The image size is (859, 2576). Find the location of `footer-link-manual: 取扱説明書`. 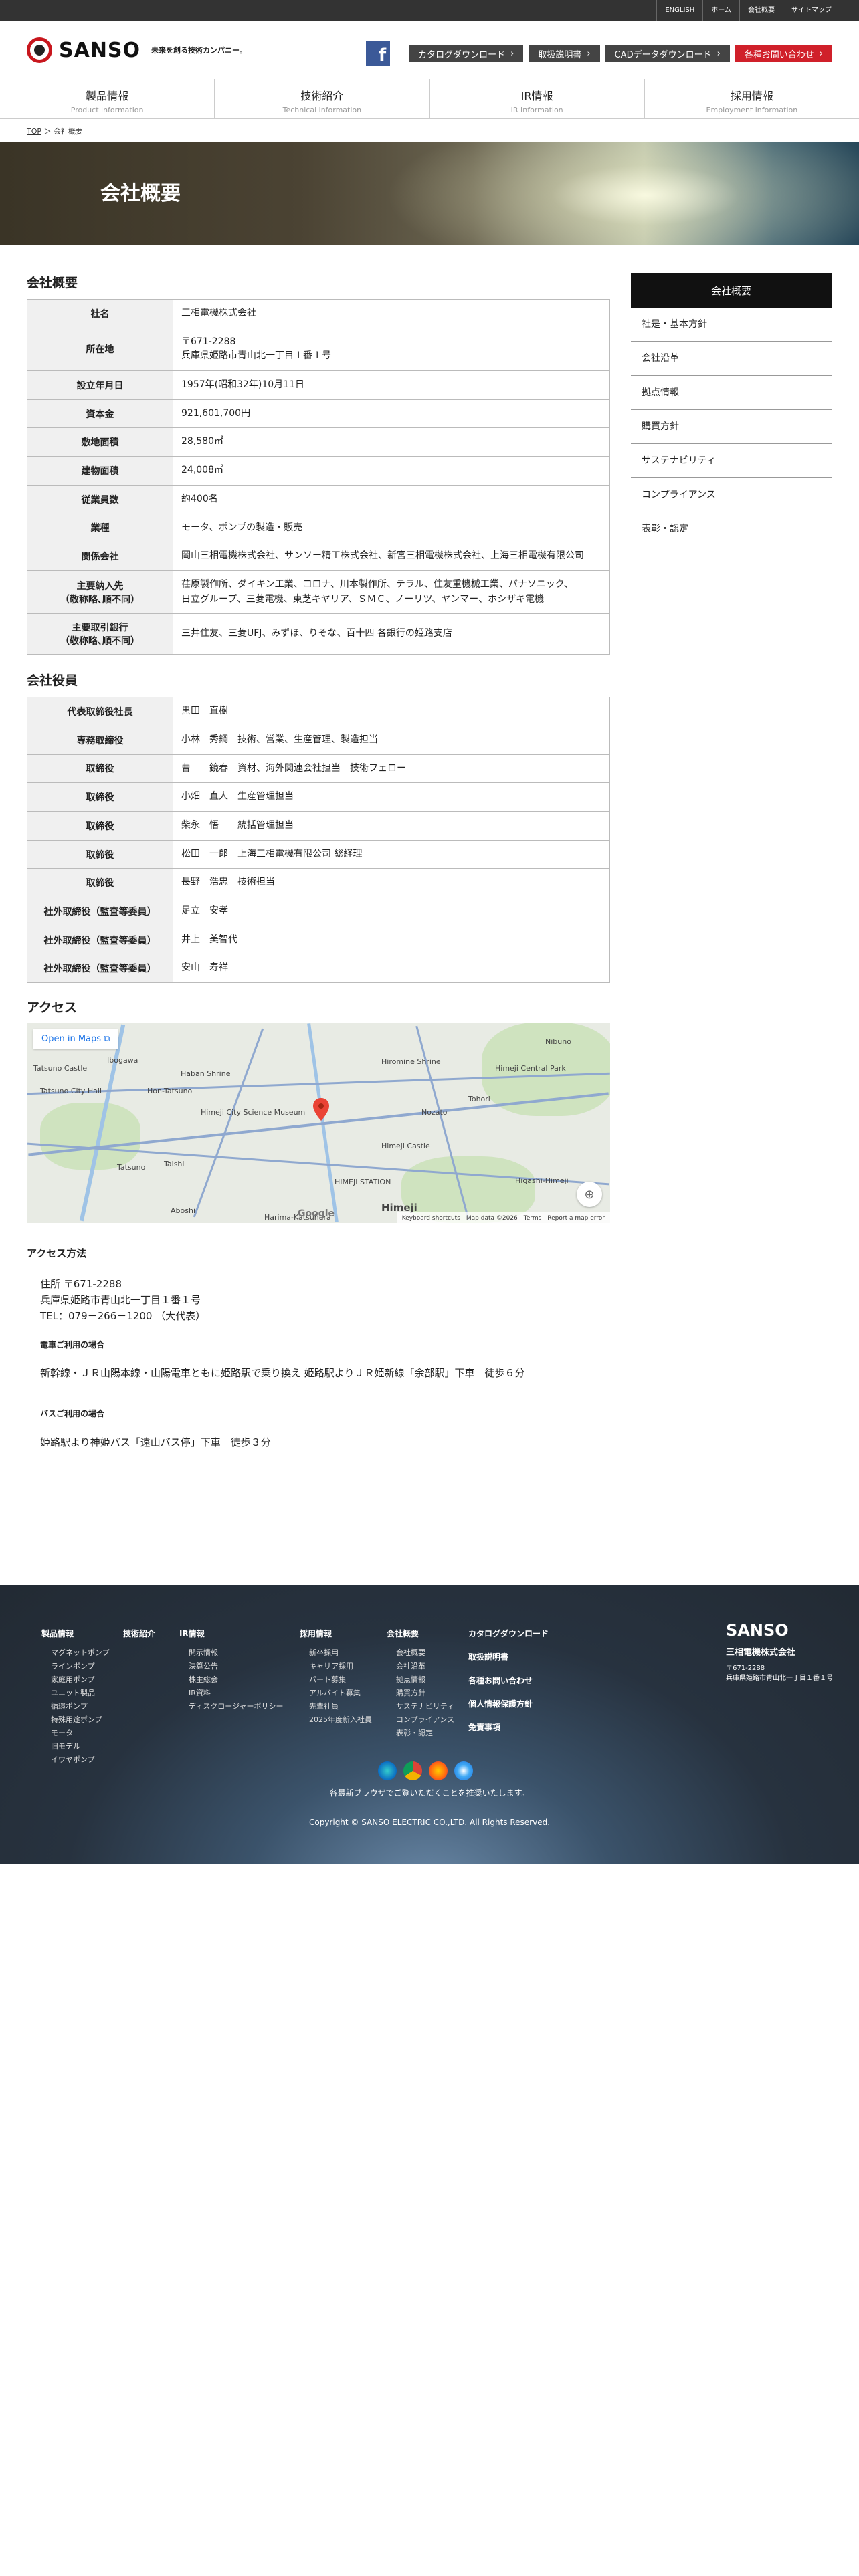

footer-link-manual: 取扱説明書 is located at coordinates (509, 1657).